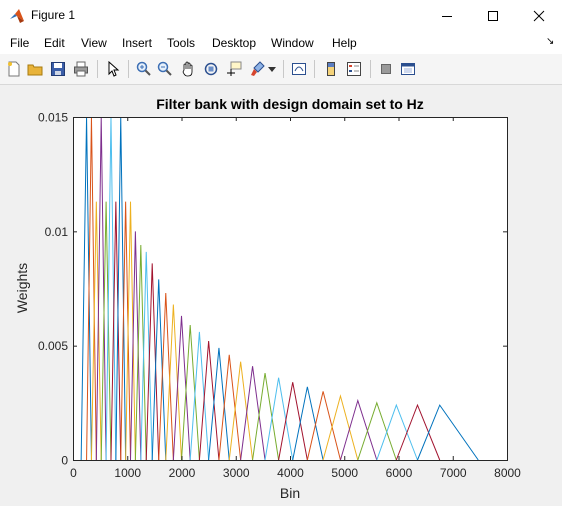  Describe the element at coordinates (234, 43) in the screenshot. I see `menu-desktop: Desktop` at that location.